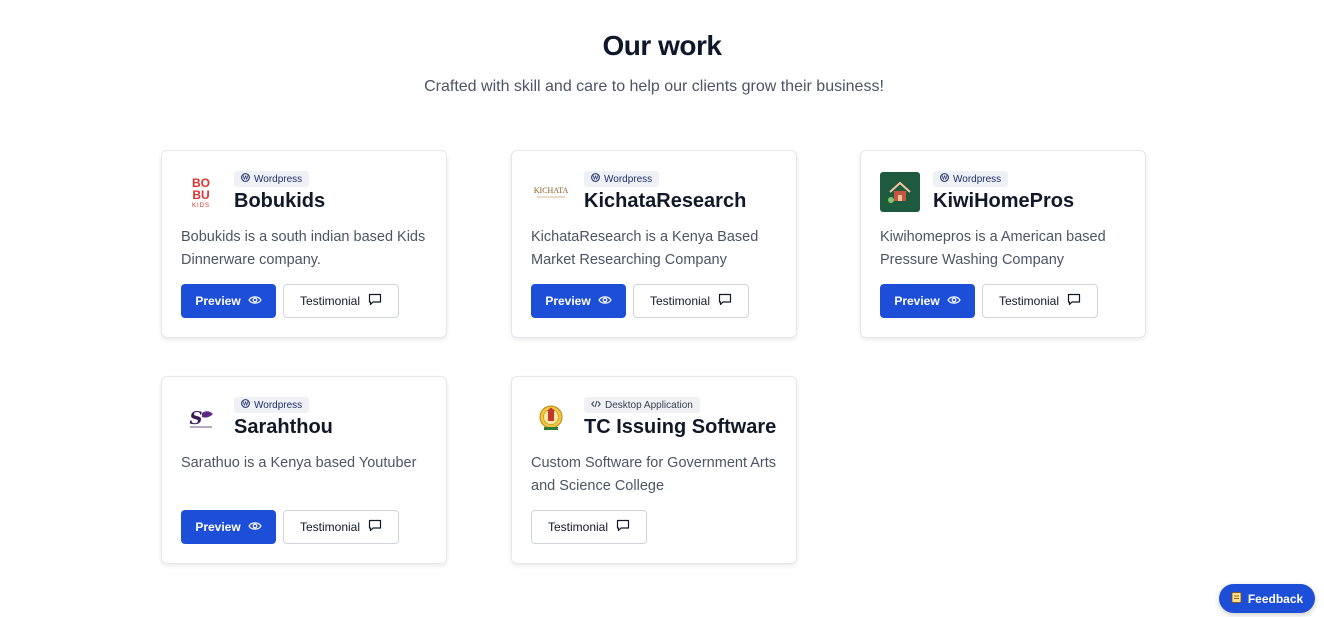  Describe the element at coordinates (283, 427) in the screenshot. I see `project-name: Sarahthou` at that location.